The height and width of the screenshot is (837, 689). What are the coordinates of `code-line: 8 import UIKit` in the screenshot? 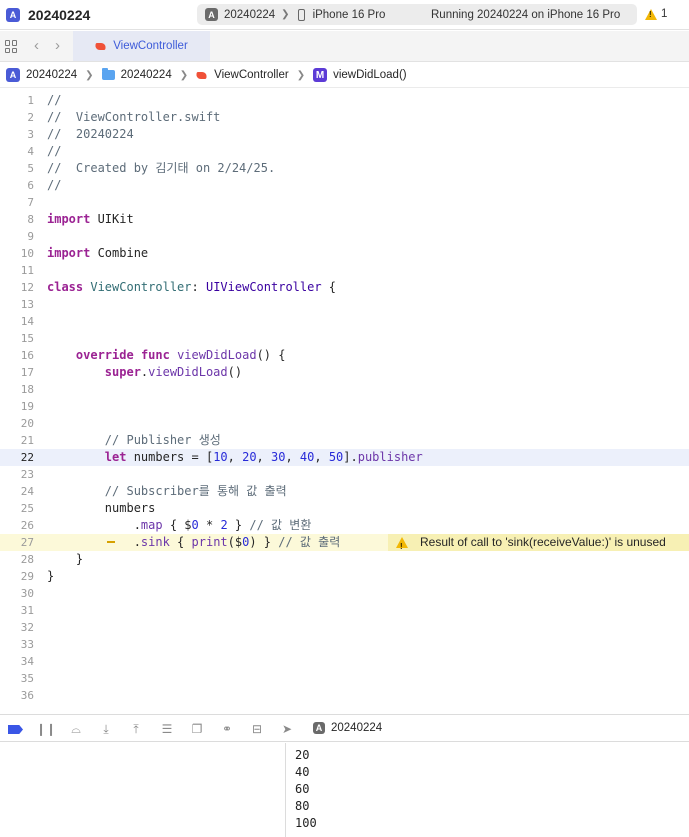 It's located at (344, 219).